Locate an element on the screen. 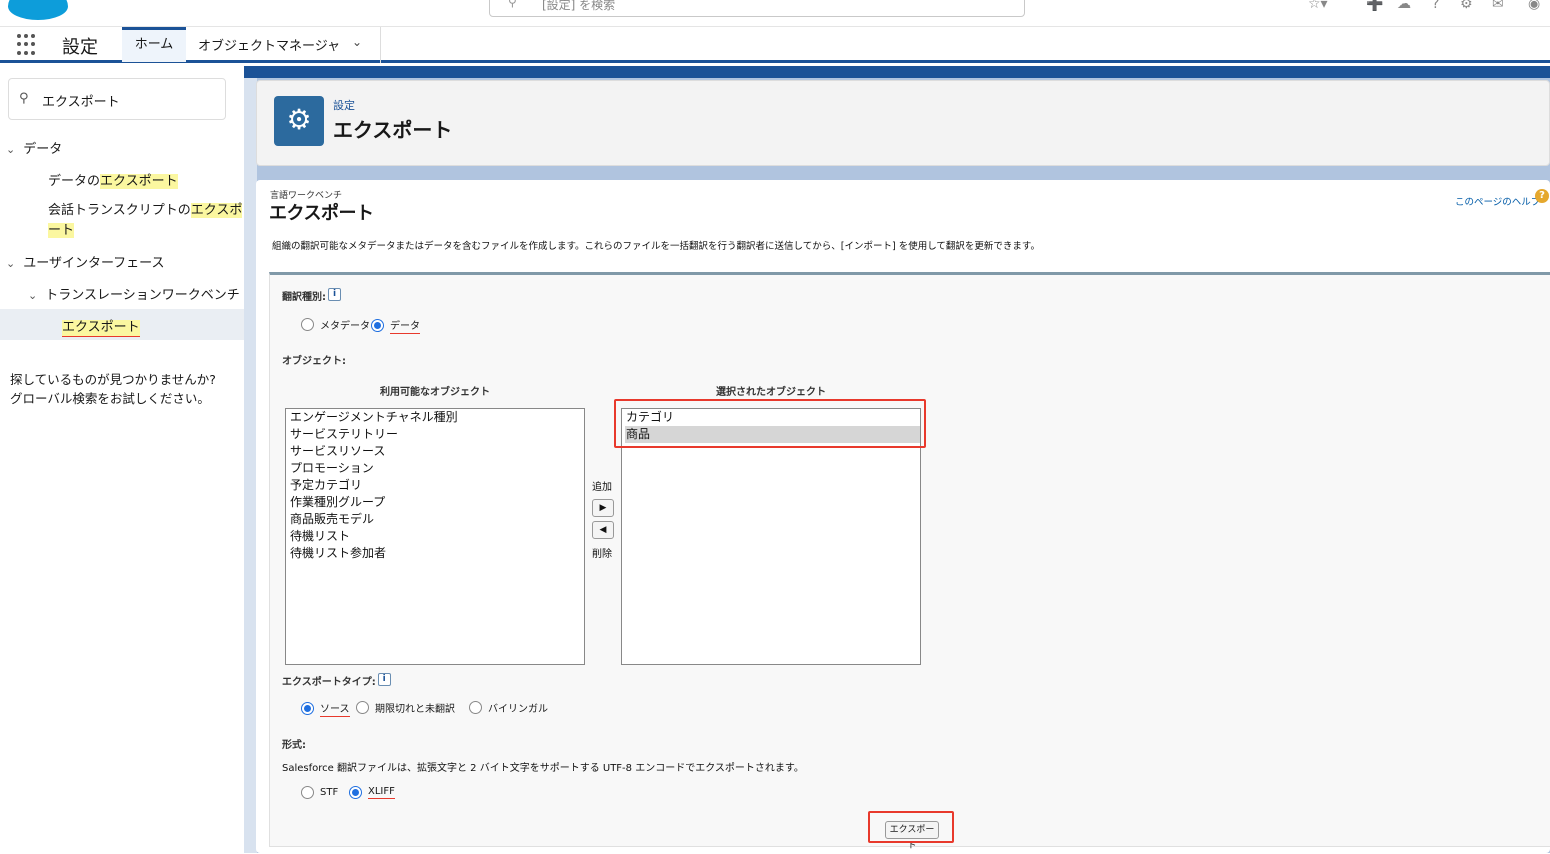  tab-home: ホーム is located at coordinates (154, 44).